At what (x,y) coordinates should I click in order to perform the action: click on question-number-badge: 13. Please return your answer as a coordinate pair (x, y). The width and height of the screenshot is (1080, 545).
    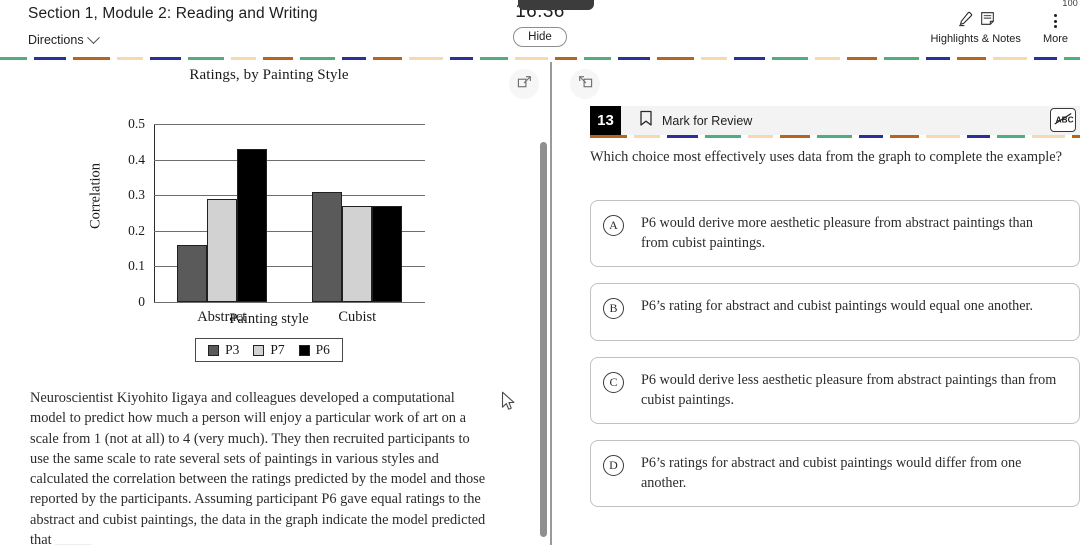
    Looking at the image, I should click on (605, 120).